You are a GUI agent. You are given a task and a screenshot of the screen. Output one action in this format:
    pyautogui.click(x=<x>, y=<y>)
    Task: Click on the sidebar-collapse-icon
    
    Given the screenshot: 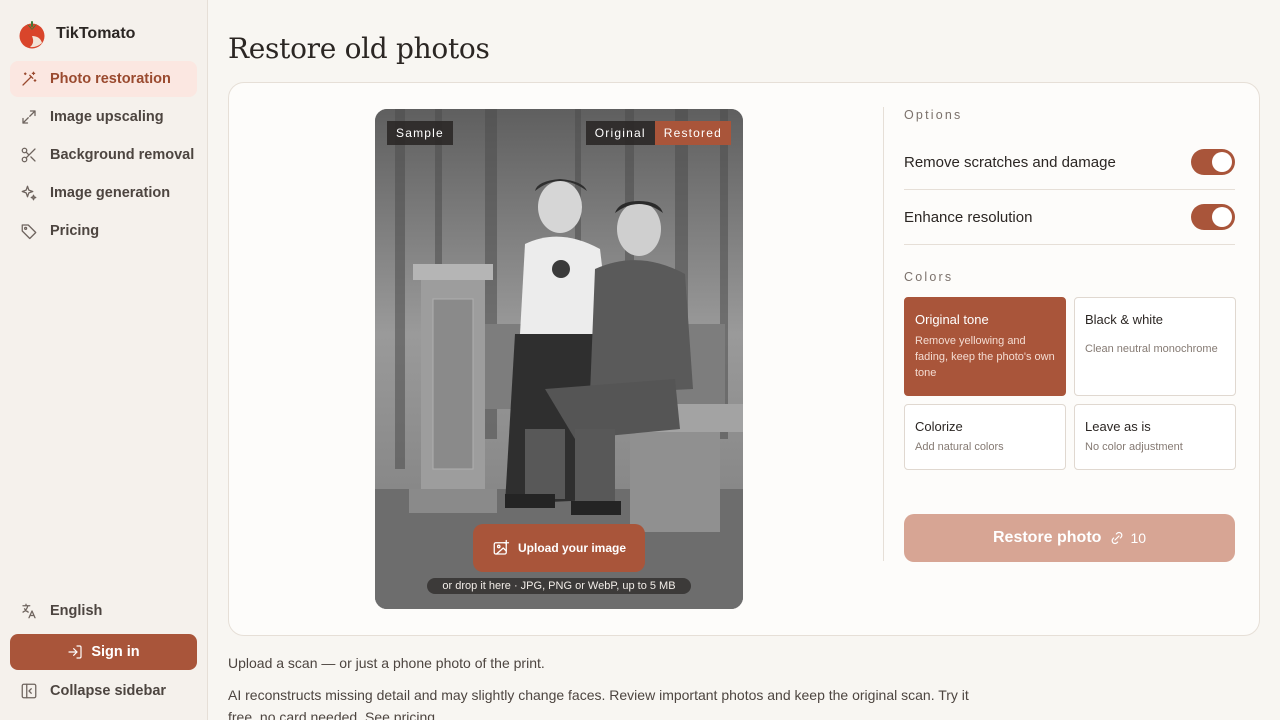 What is the action you would take?
    pyautogui.click(x=29, y=691)
    